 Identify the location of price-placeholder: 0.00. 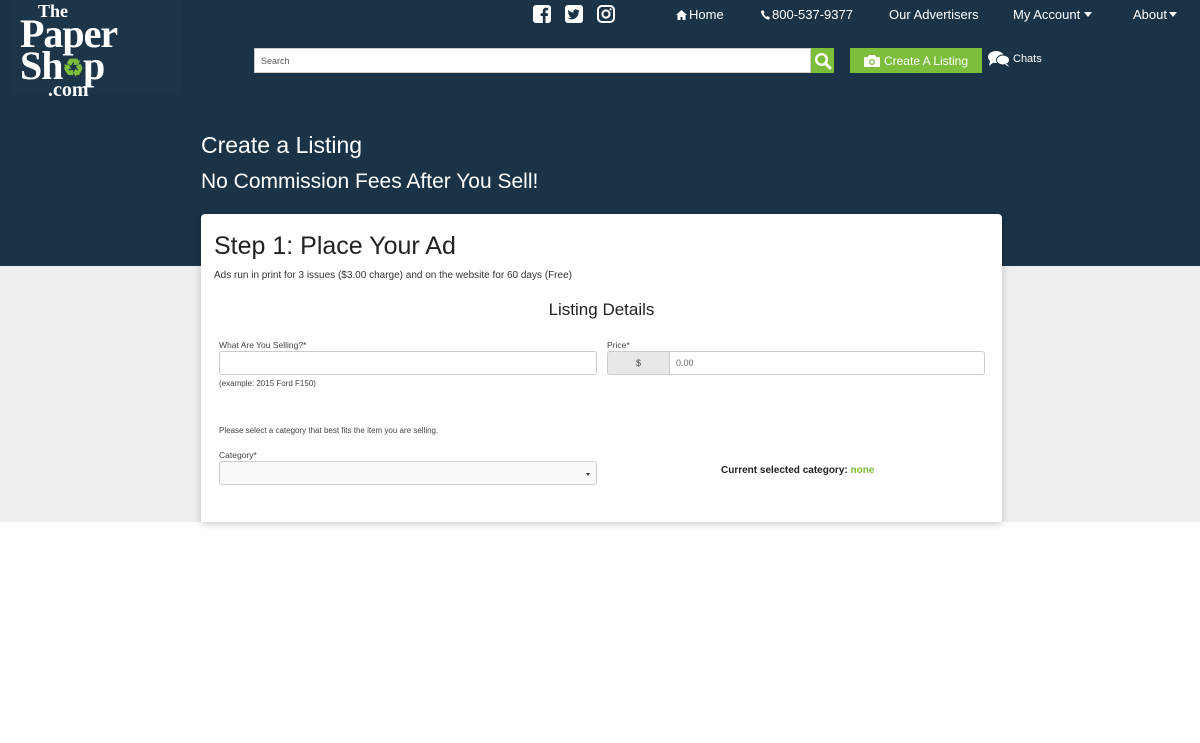
(685, 363).